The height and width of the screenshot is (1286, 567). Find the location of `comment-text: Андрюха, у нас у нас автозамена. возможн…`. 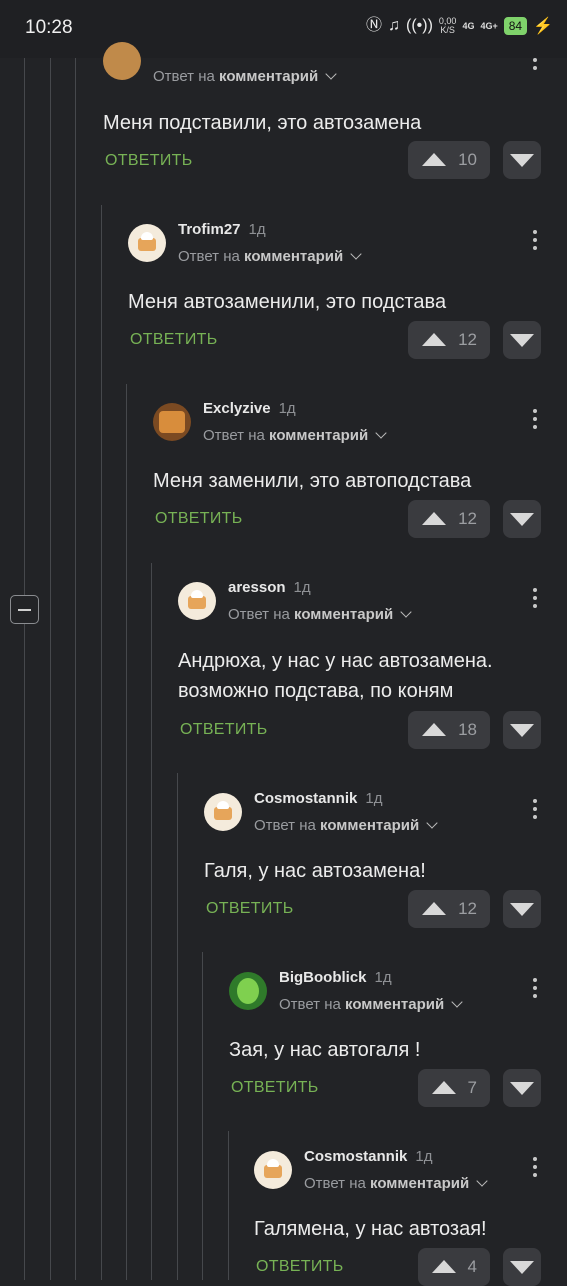

comment-text: Андрюха, у нас у нас автозамена. возможн… is located at coordinates (335, 676).